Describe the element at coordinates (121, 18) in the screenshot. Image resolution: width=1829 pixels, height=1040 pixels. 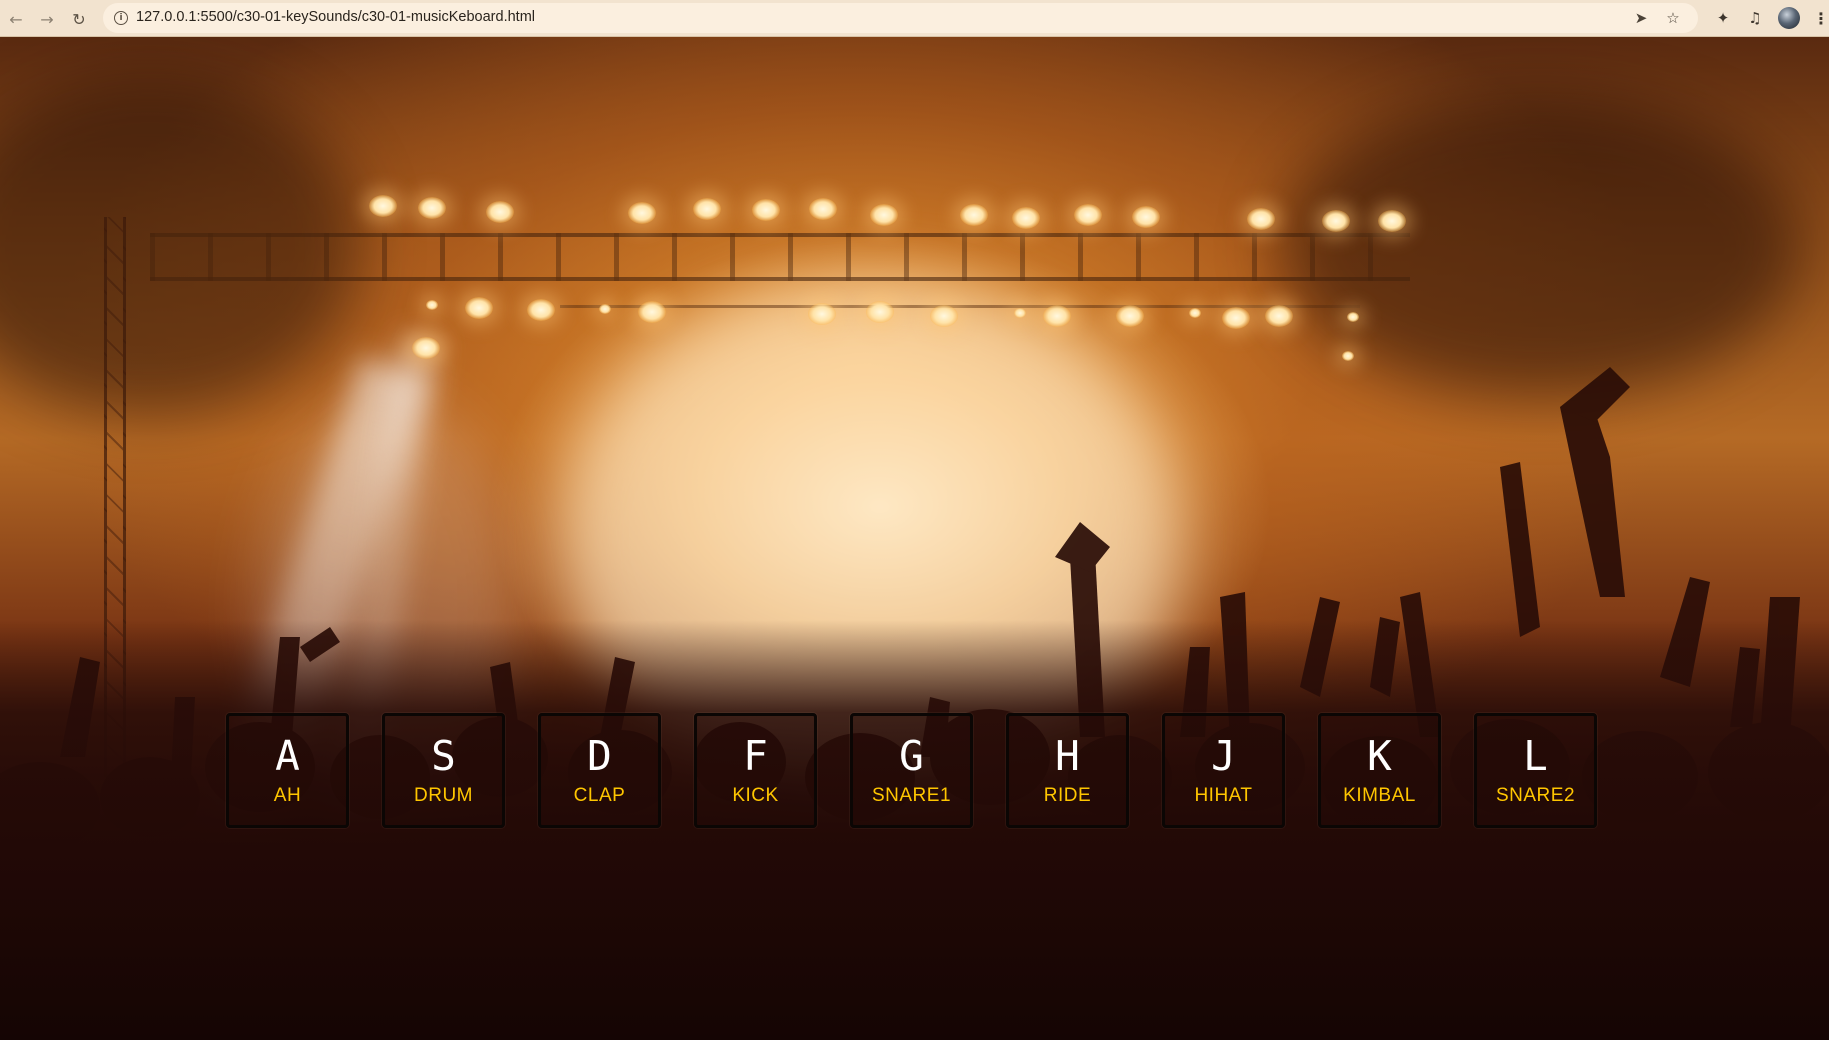
I see `info-icon: i` at that location.